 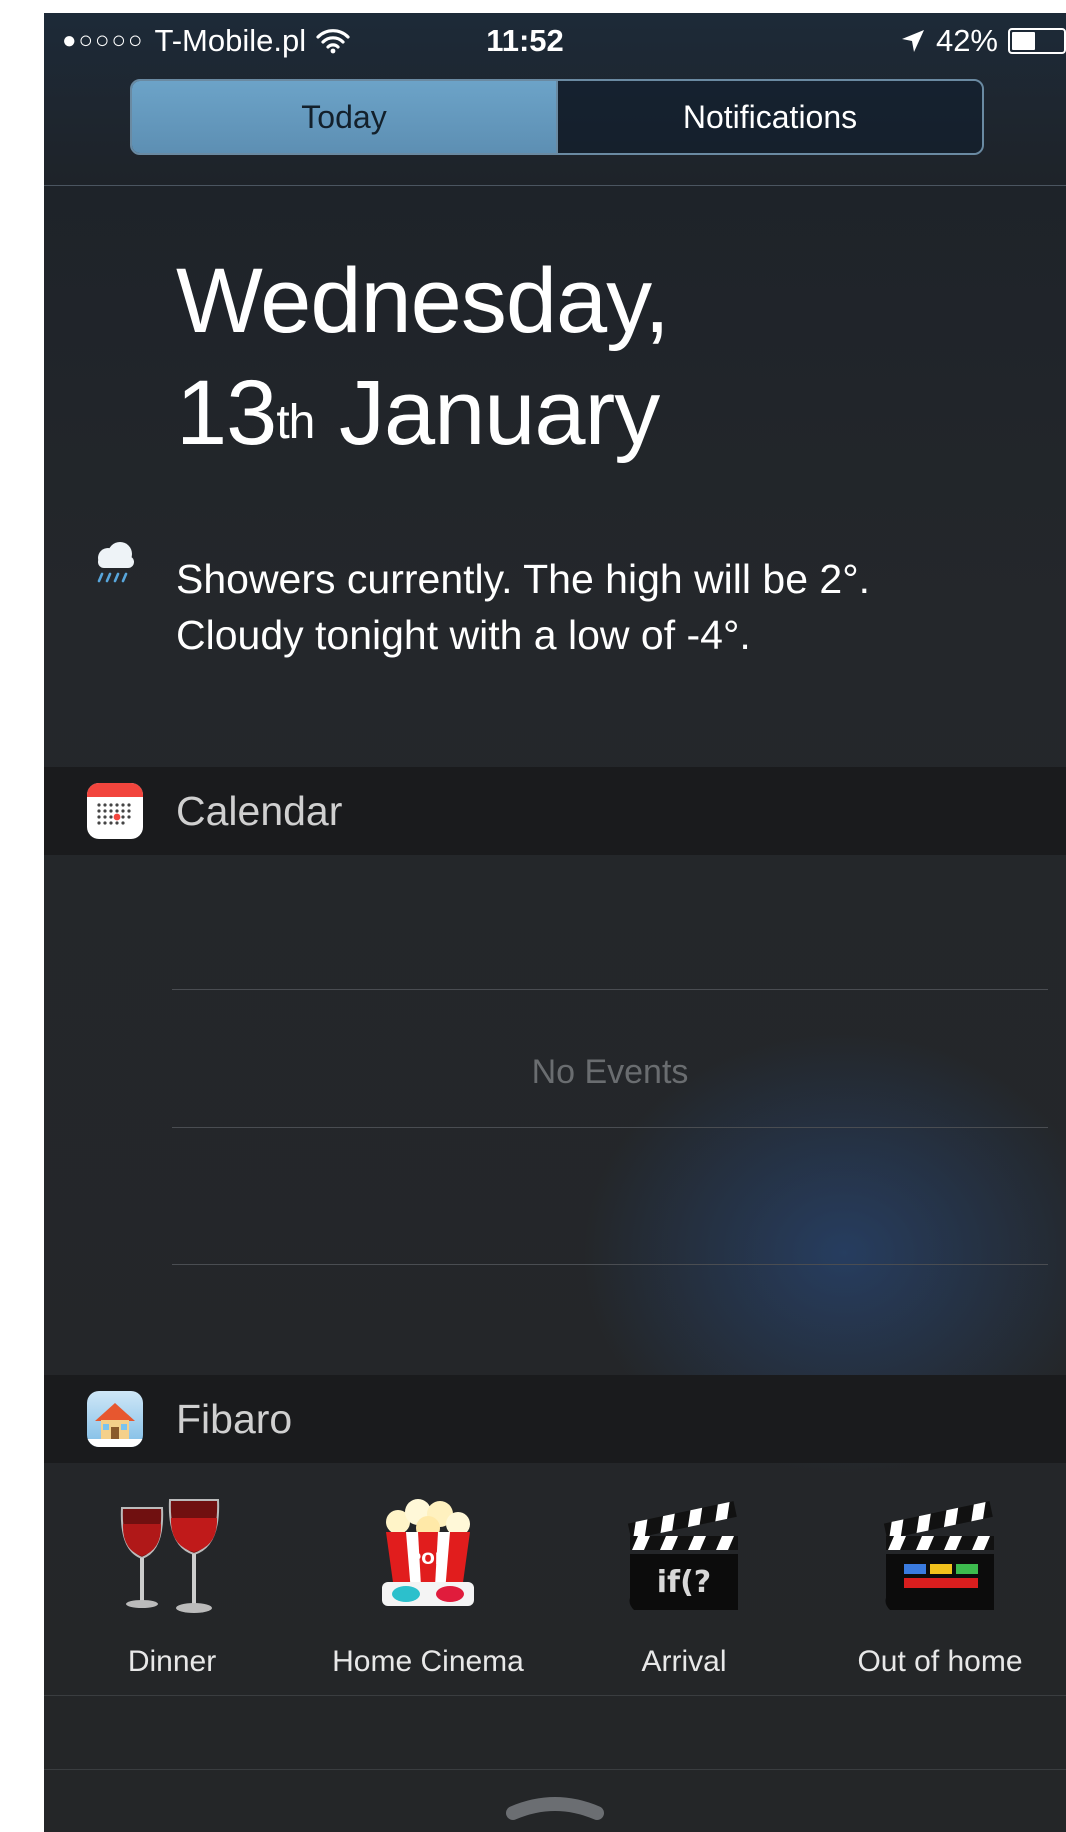 I want to click on scene-arrival-label: Arrival, so click(x=684, y=1661).